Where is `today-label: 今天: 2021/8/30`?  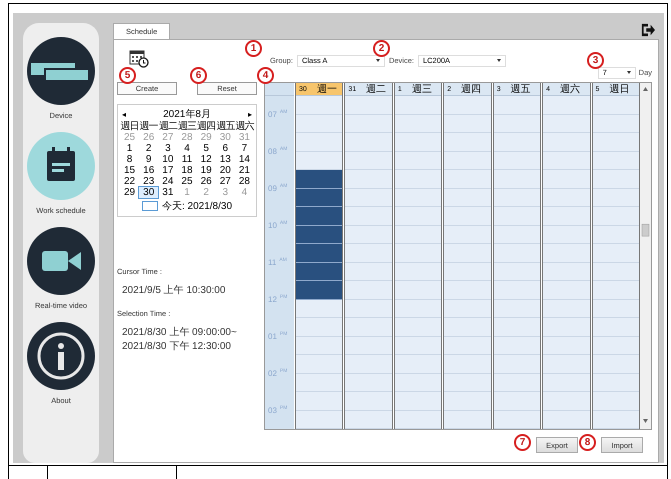 today-label: 今天: 2021/8/30 is located at coordinates (197, 206).